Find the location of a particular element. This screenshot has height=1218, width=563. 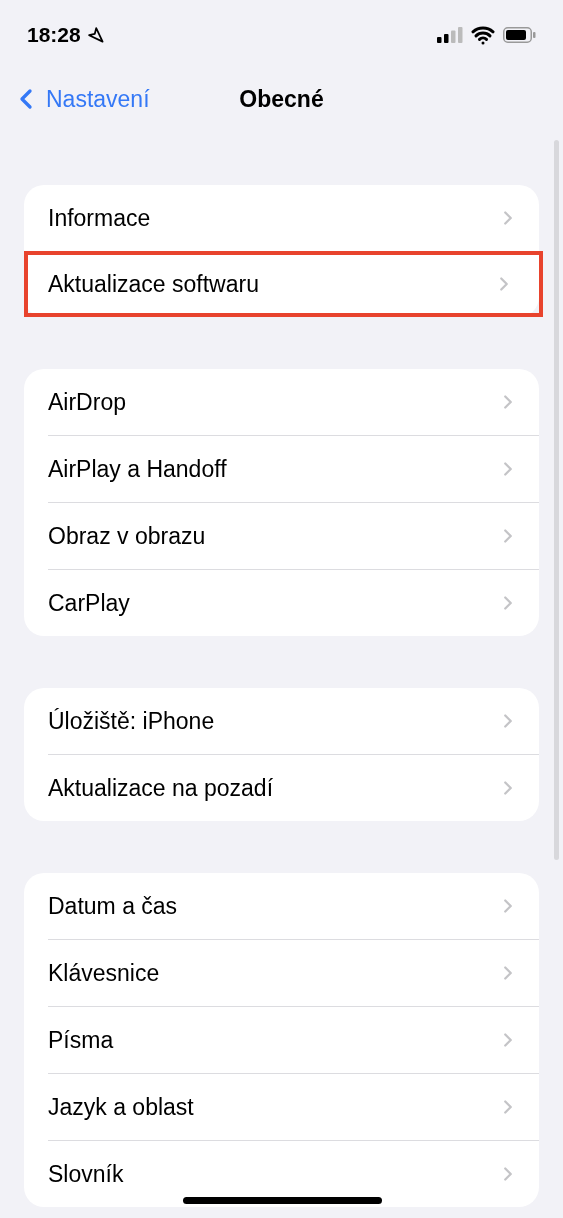

row-label: Jazyk a oblast is located at coordinates (121, 1107).